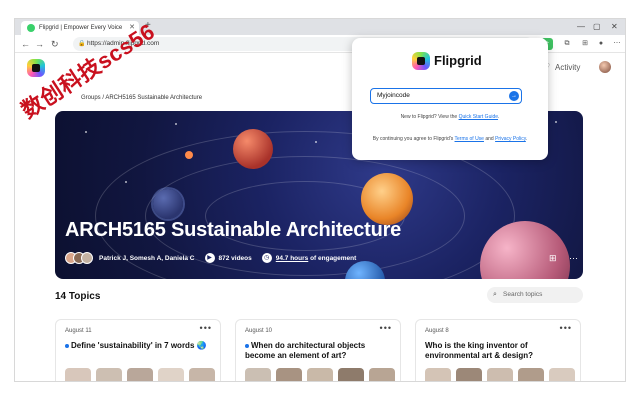 The image size is (640, 400). Describe the element at coordinates (413, 139) in the screenshot. I see `terms-text: By continuing you agree to Flipgrid's` at that location.